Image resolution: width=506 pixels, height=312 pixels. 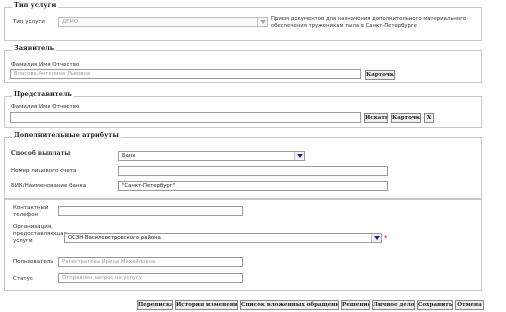 What do you see at coordinates (29, 22) in the screenshot?
I see `service-type-label: Тип услуги` at bounding box center [29, 22].